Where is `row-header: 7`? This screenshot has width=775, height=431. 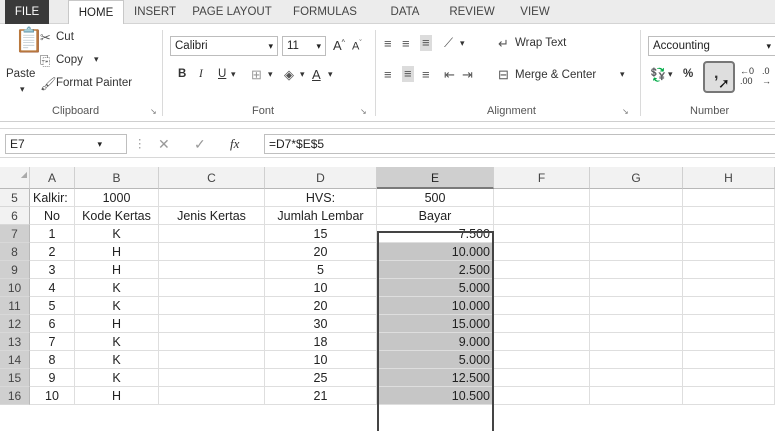
row-header: 7 is located at coordinates (15, 234).